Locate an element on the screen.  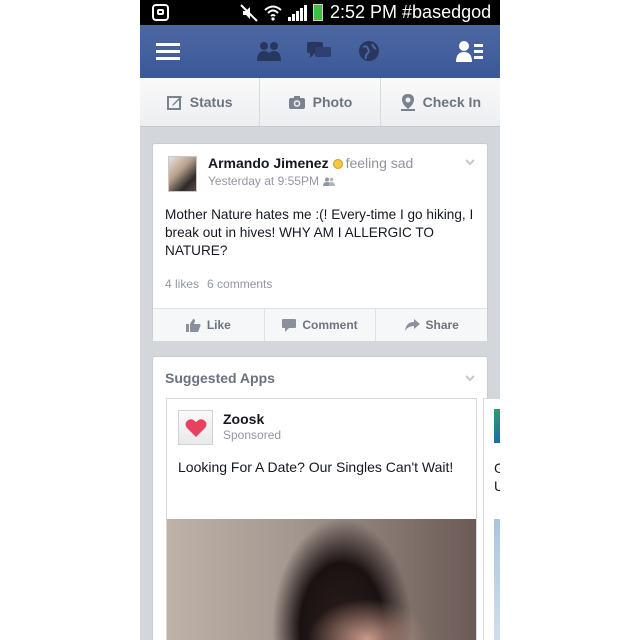
publisher-bar: Status Photo Check In is located at coordinates (320, 102).